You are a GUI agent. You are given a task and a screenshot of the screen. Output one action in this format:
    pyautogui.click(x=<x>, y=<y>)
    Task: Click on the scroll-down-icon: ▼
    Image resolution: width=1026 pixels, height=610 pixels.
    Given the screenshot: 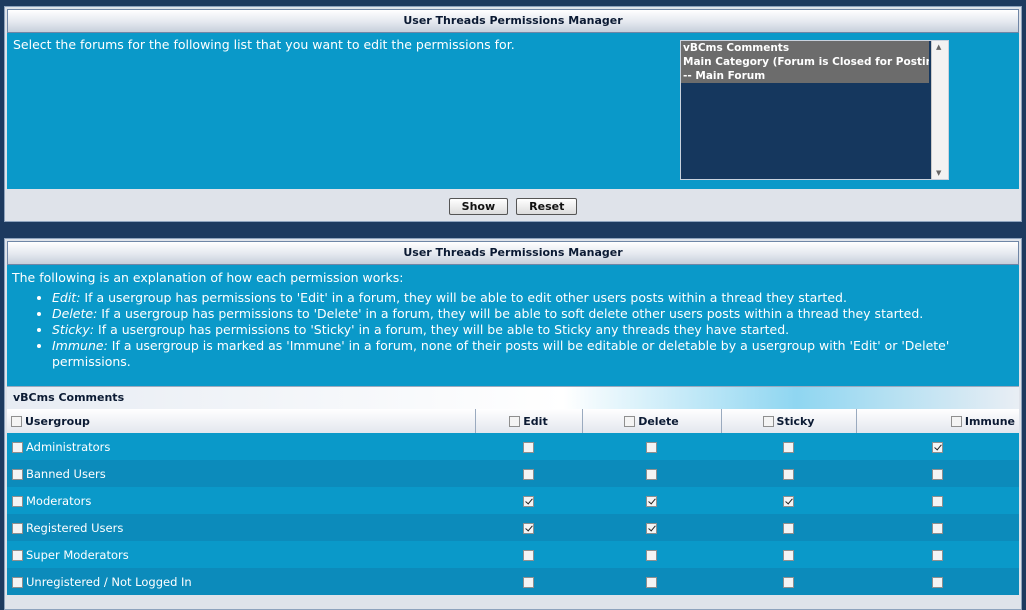 What is the action you would take?
    pyautogui.click(x=938, y=173)
    